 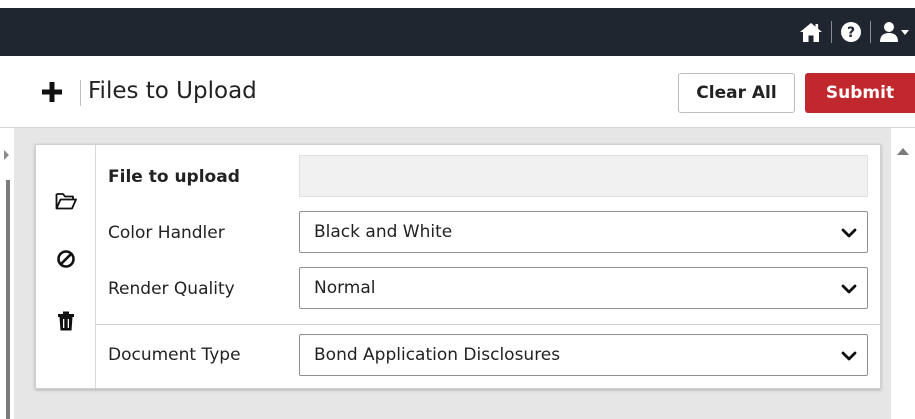 What do you see at coordinates (66, 259) in the screenshot?
I see `cancel-icon` at bounding box center [66, 259].